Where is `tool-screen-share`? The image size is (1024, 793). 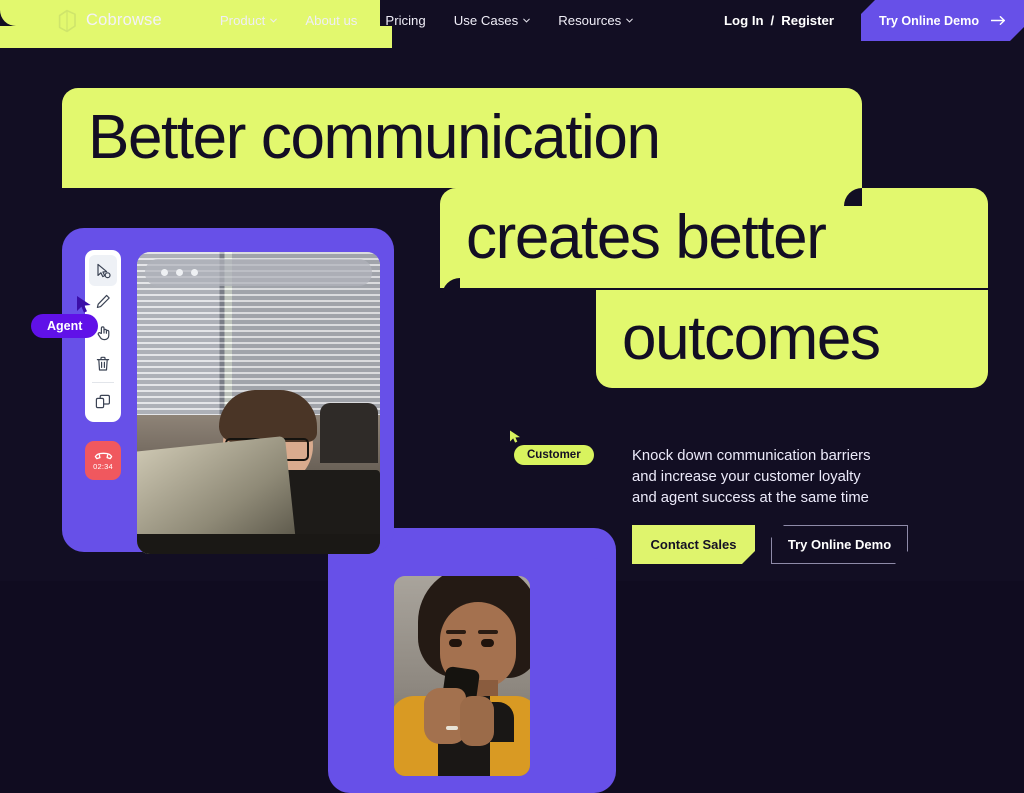
tool-screen-share is located at coordinates (103, 401).